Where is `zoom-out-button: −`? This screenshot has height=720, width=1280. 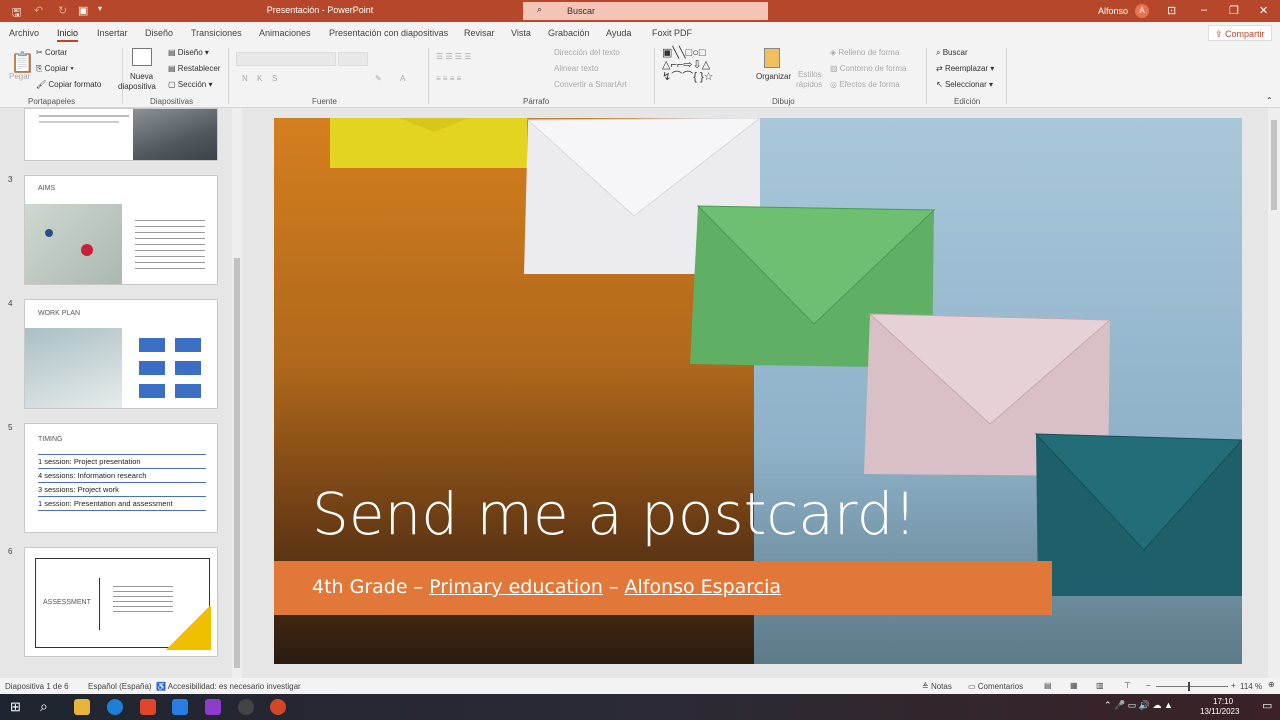 zoom-out-button: − is located at coordinates (1148, 685).